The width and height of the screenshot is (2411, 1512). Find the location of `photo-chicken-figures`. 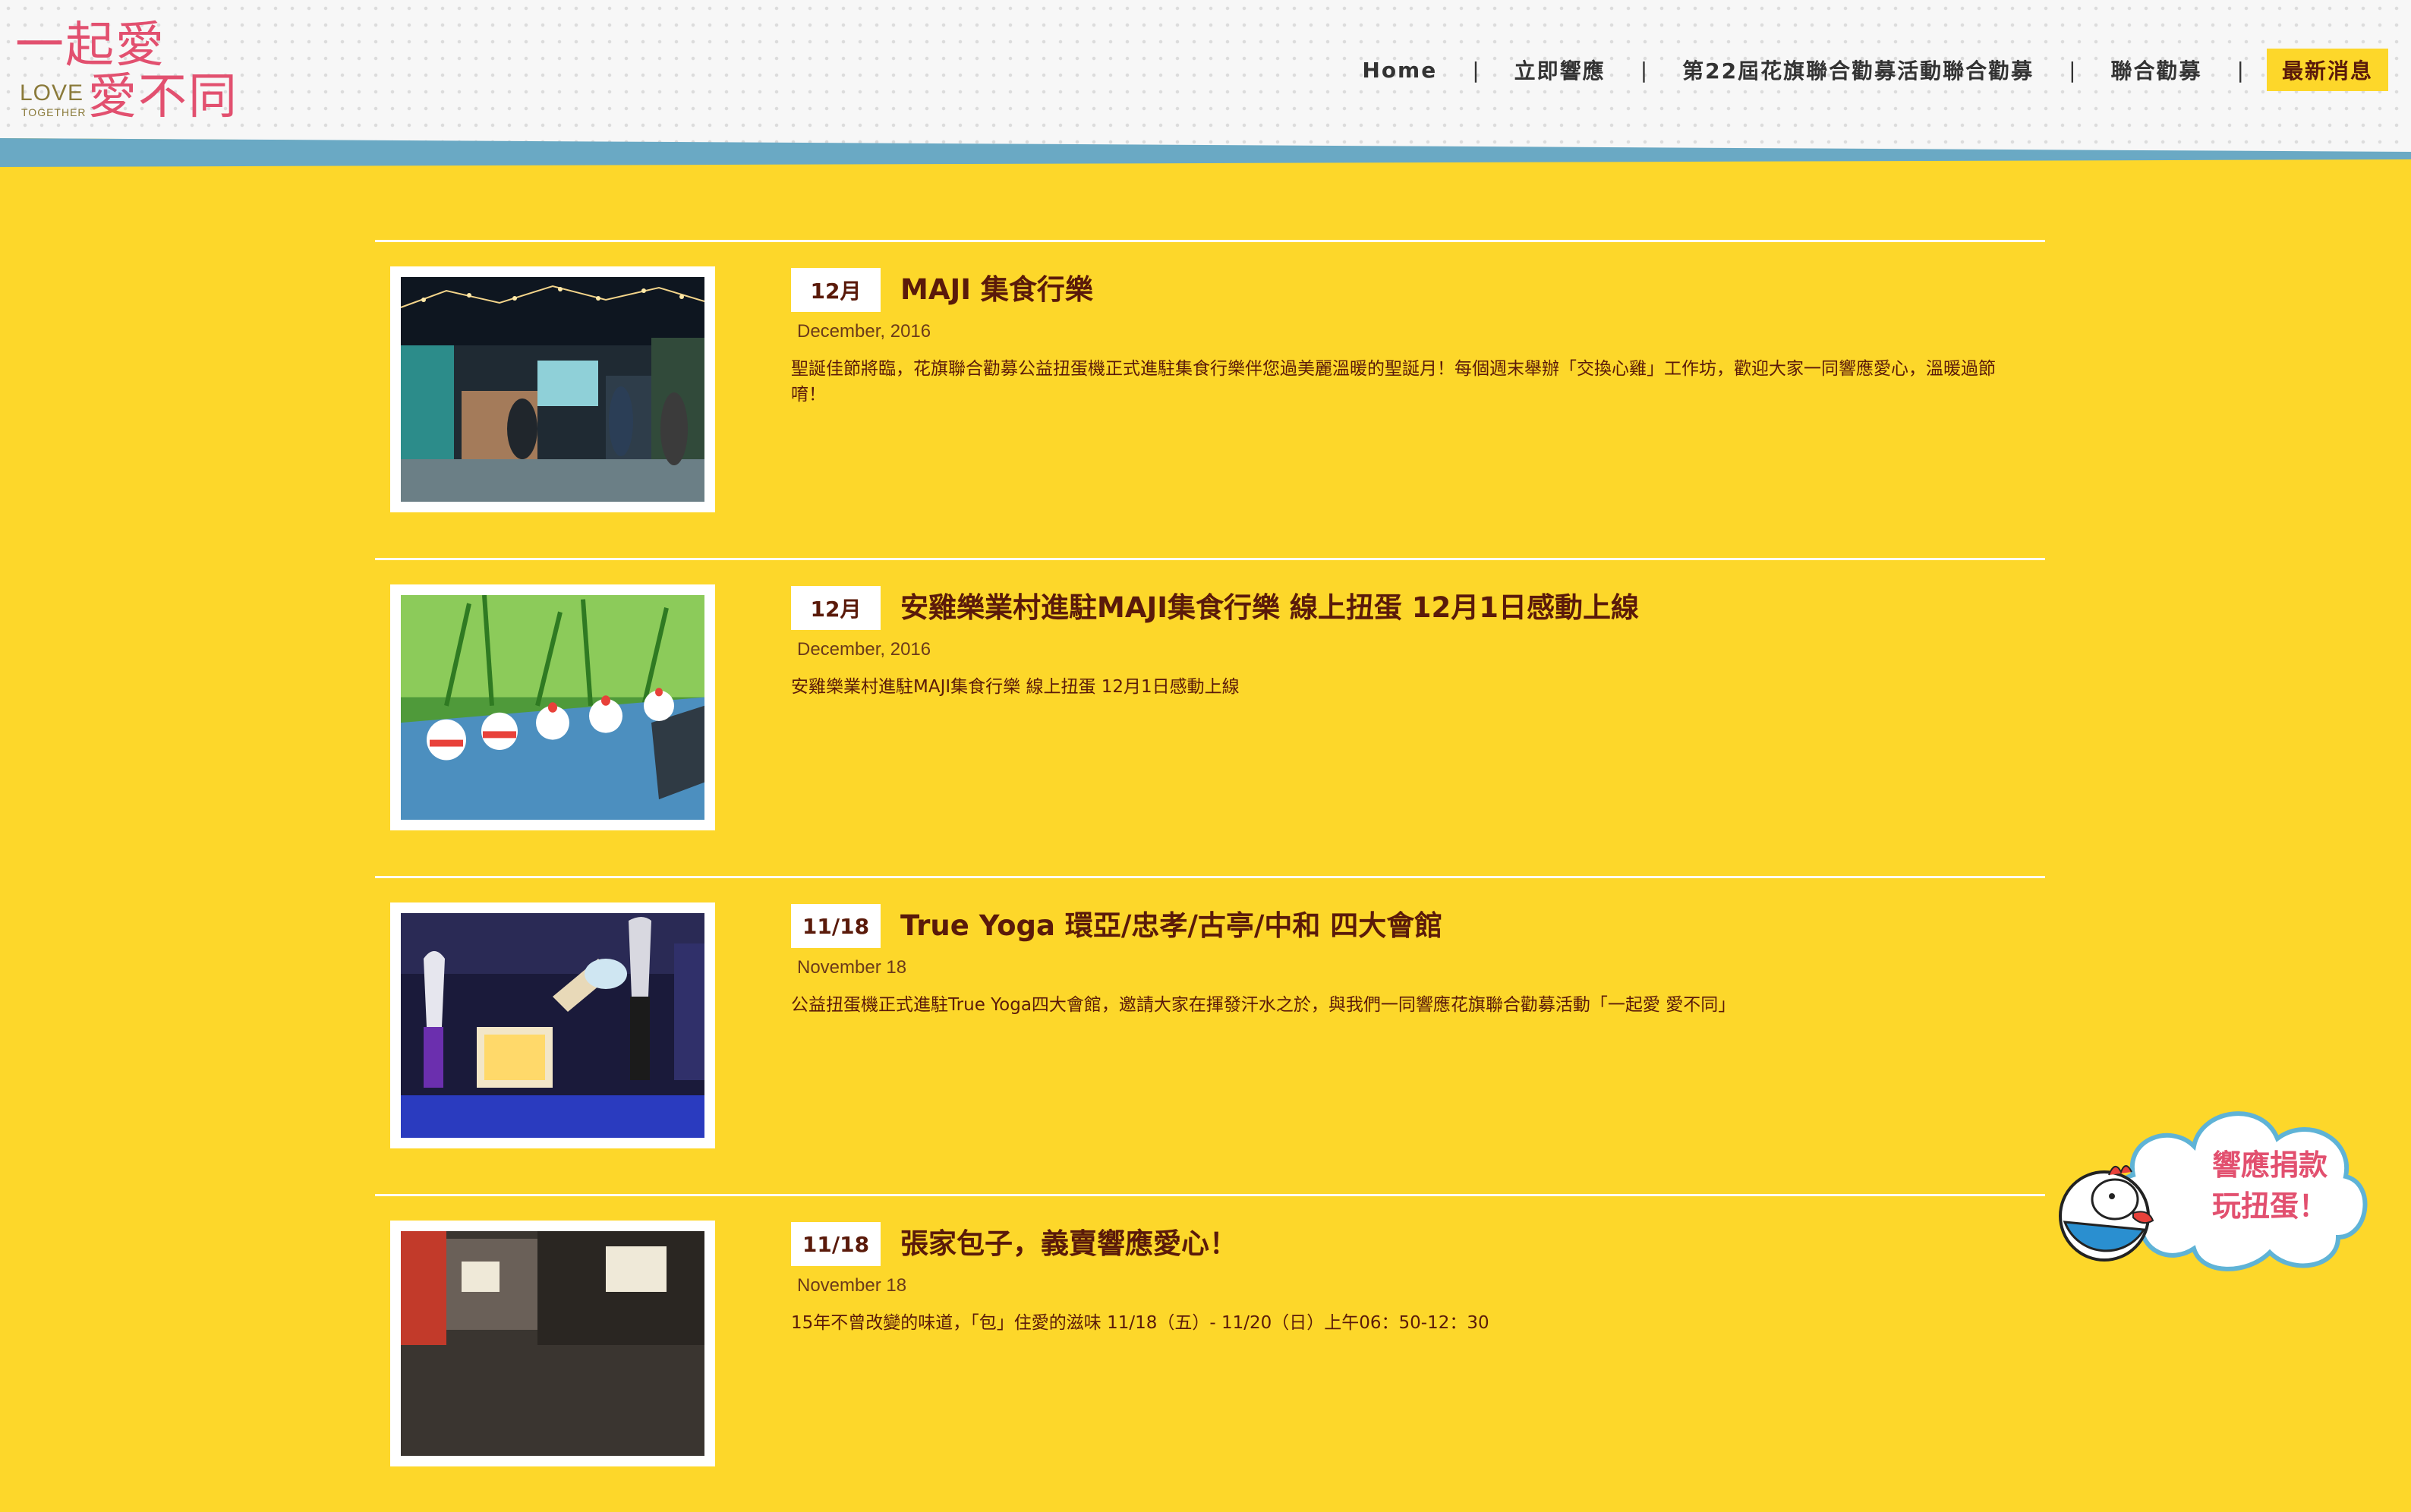

photo-chicken-figures is located at coordinates (552, 707).